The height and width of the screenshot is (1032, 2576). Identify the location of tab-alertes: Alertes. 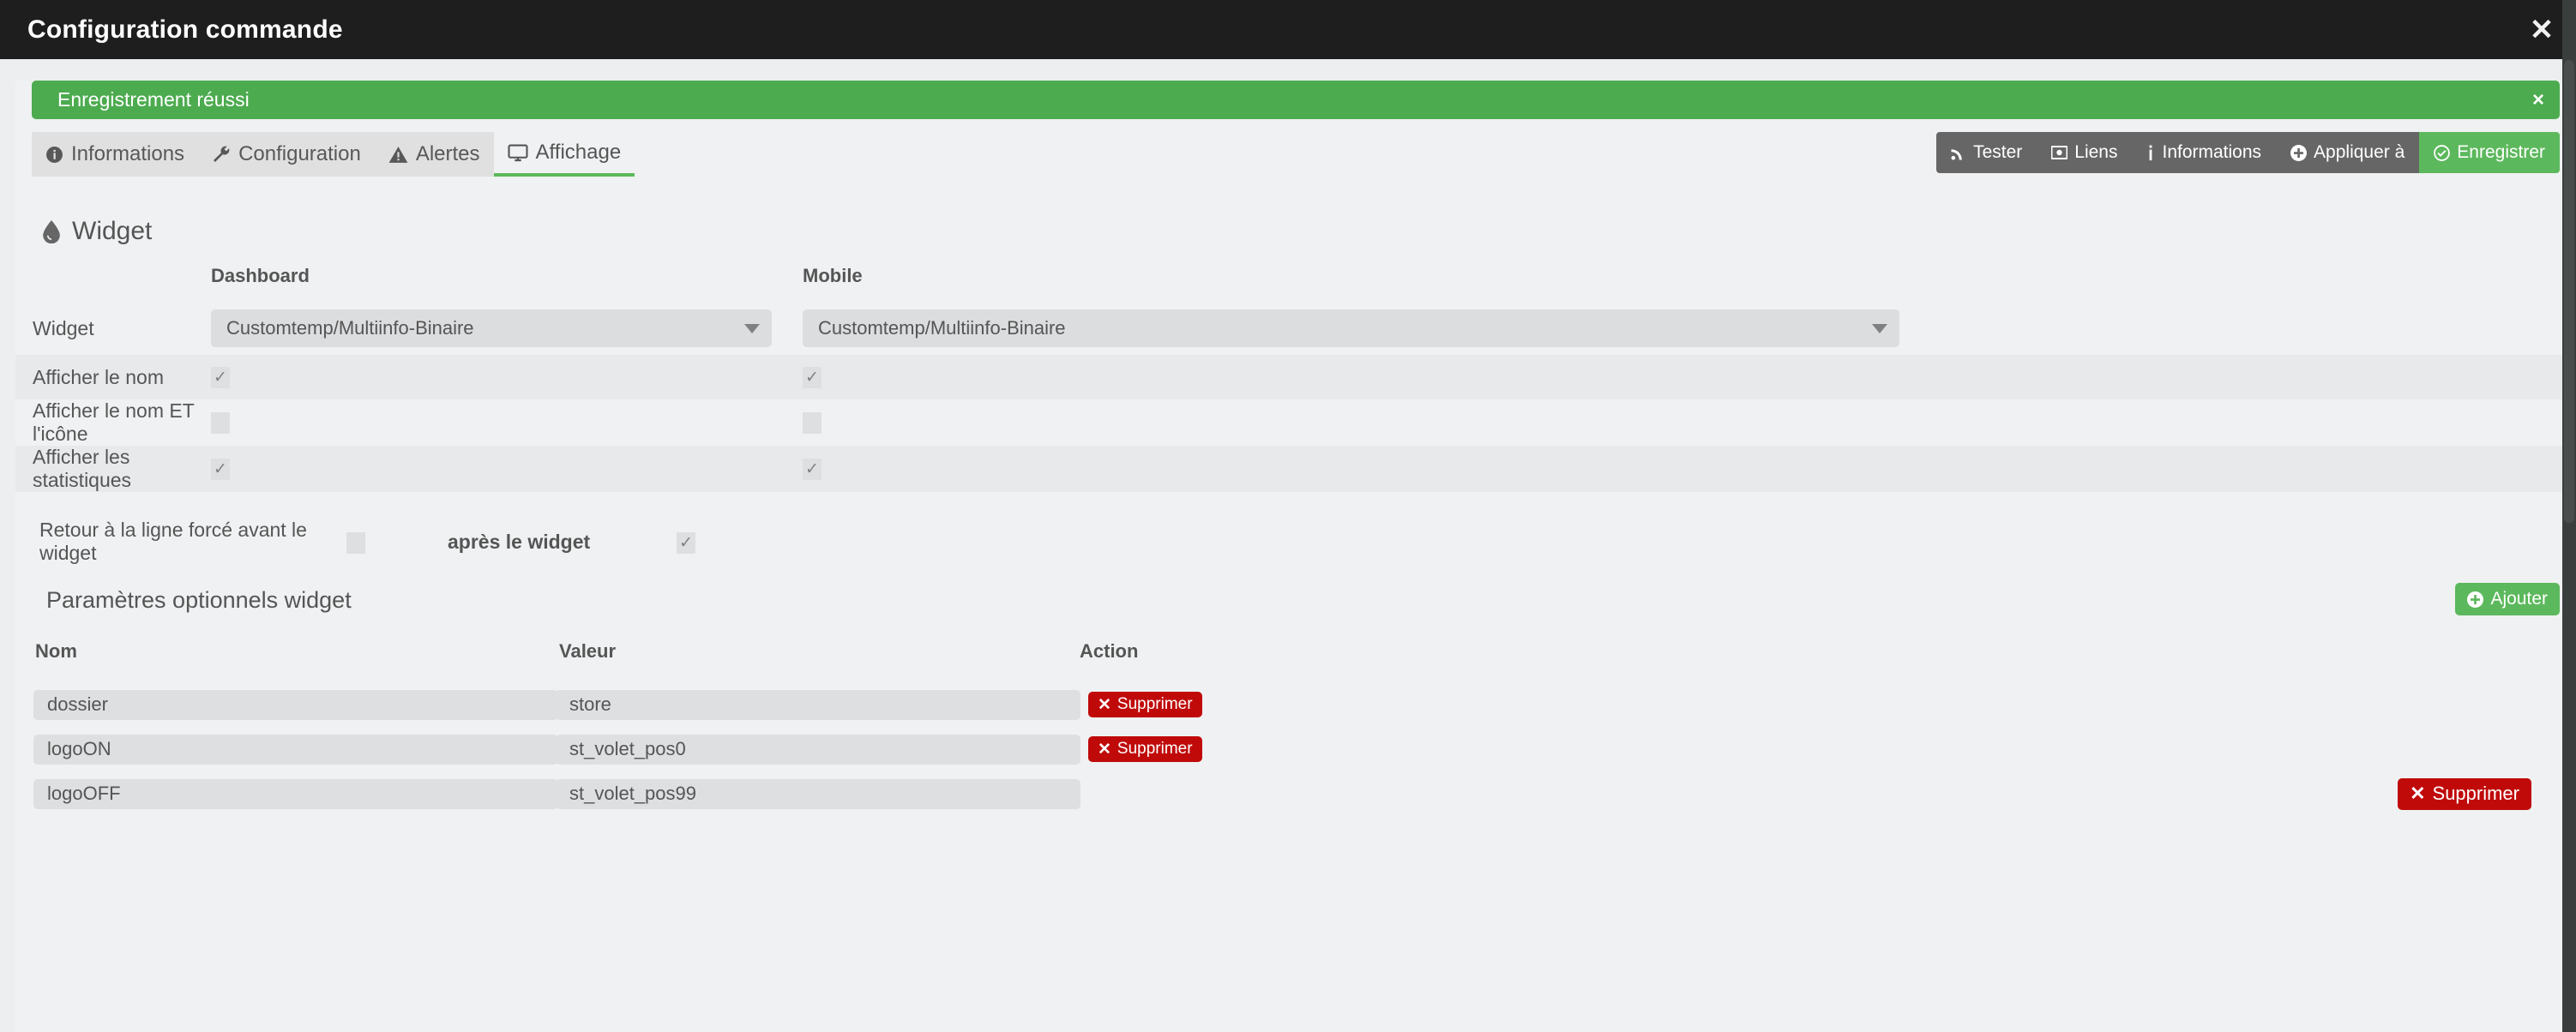
(434, 154).